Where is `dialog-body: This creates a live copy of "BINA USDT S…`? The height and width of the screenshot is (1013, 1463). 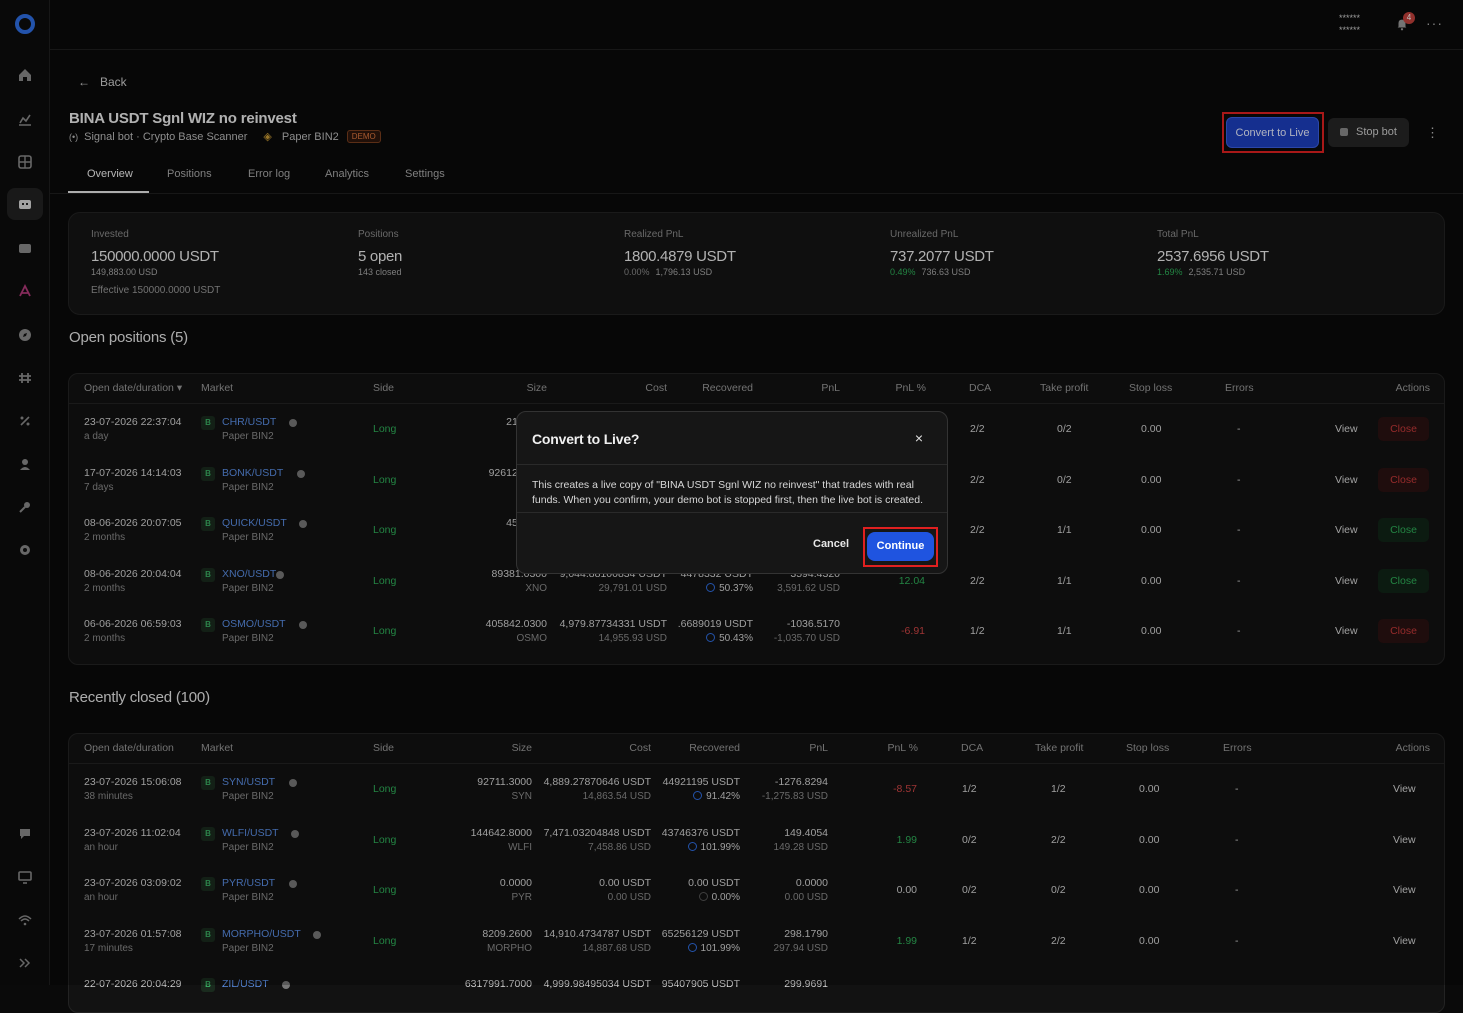
dialog-body: This creates a live copy of "BINA USDT S… is located at coordinates (728, 492).